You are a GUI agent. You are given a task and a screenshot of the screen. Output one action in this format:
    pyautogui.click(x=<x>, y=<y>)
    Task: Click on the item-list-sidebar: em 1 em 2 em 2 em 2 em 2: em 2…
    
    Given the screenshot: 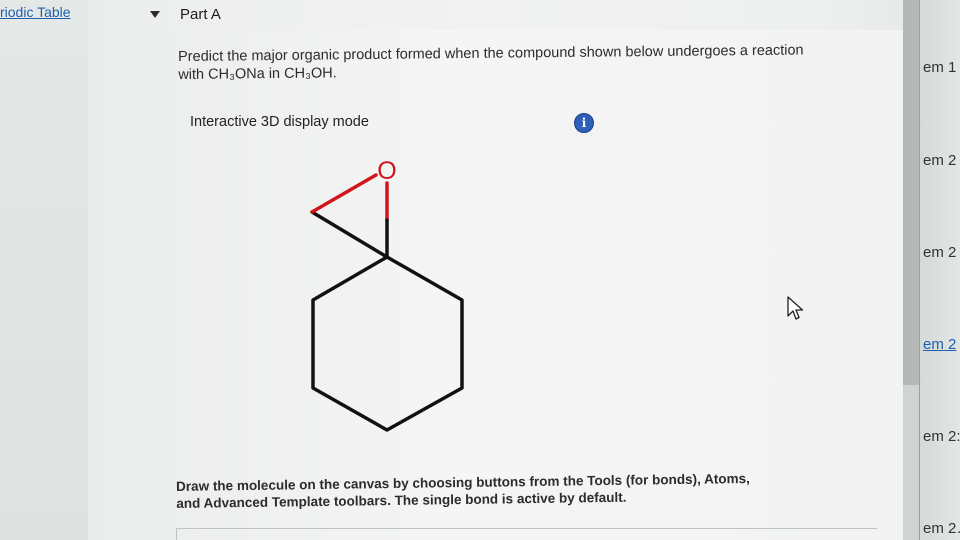 What is the action you would take?
    pyautogui.click(x=939, y=270)
    